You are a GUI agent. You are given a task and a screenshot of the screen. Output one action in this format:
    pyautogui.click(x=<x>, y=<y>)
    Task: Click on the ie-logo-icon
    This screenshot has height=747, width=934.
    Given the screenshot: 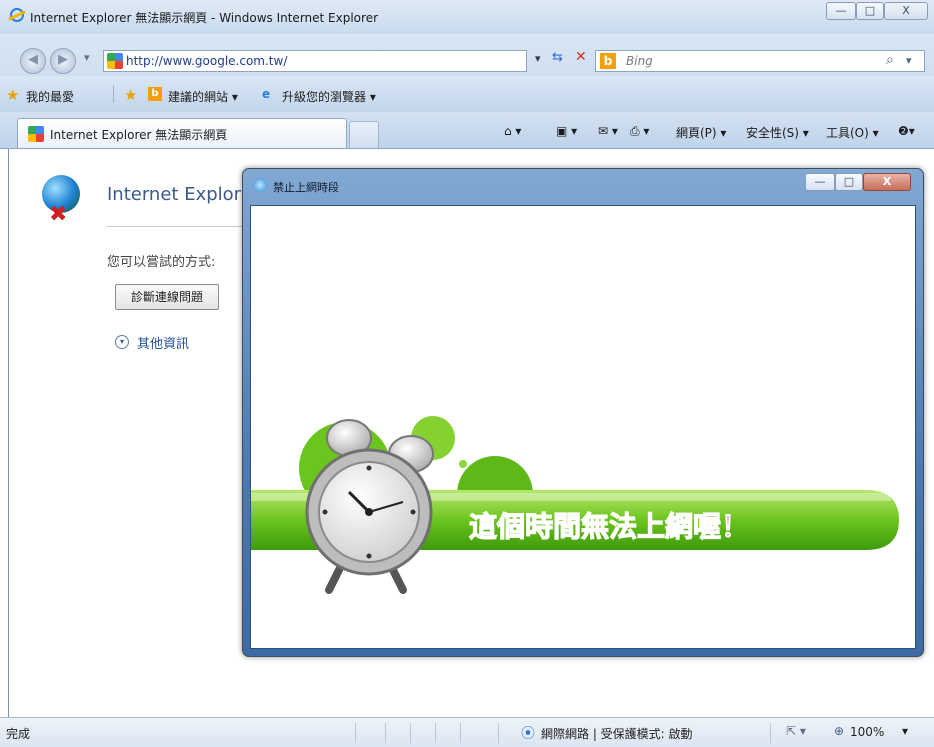 What is the action you would take?
    pyautogui.click(x=17, y=15)
    